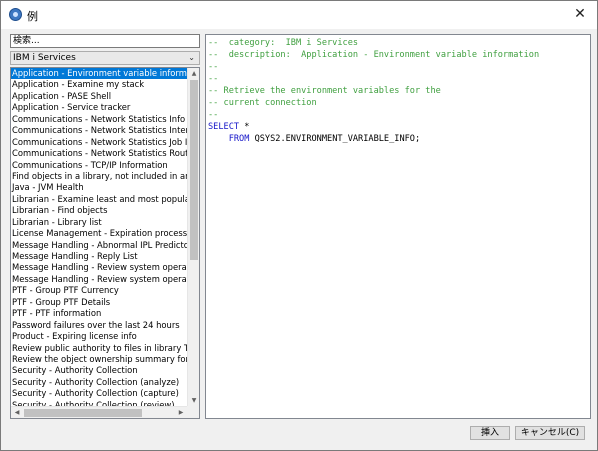 This screenshot has height=451, width=598. I want to click on code-line: SELECT *, so click(228, 127).